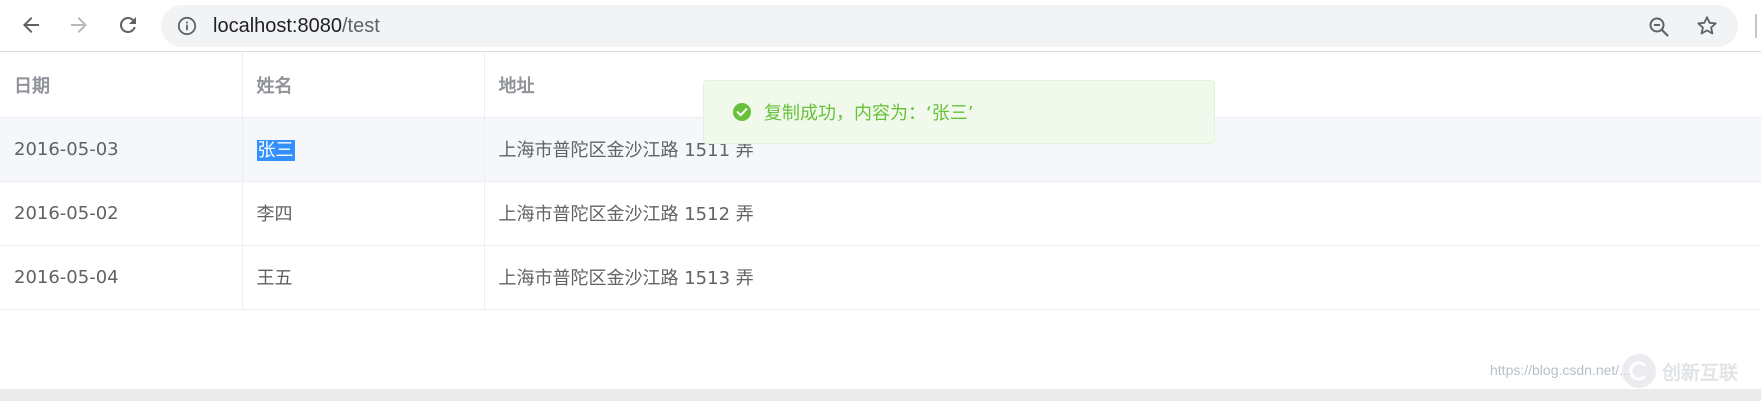  What do you see at coordinates (1122, 213) in the screenshot?
I see `cell-address: 上海市普陀区金沙江路 1512 弄` at bounding box center [1122, 213].